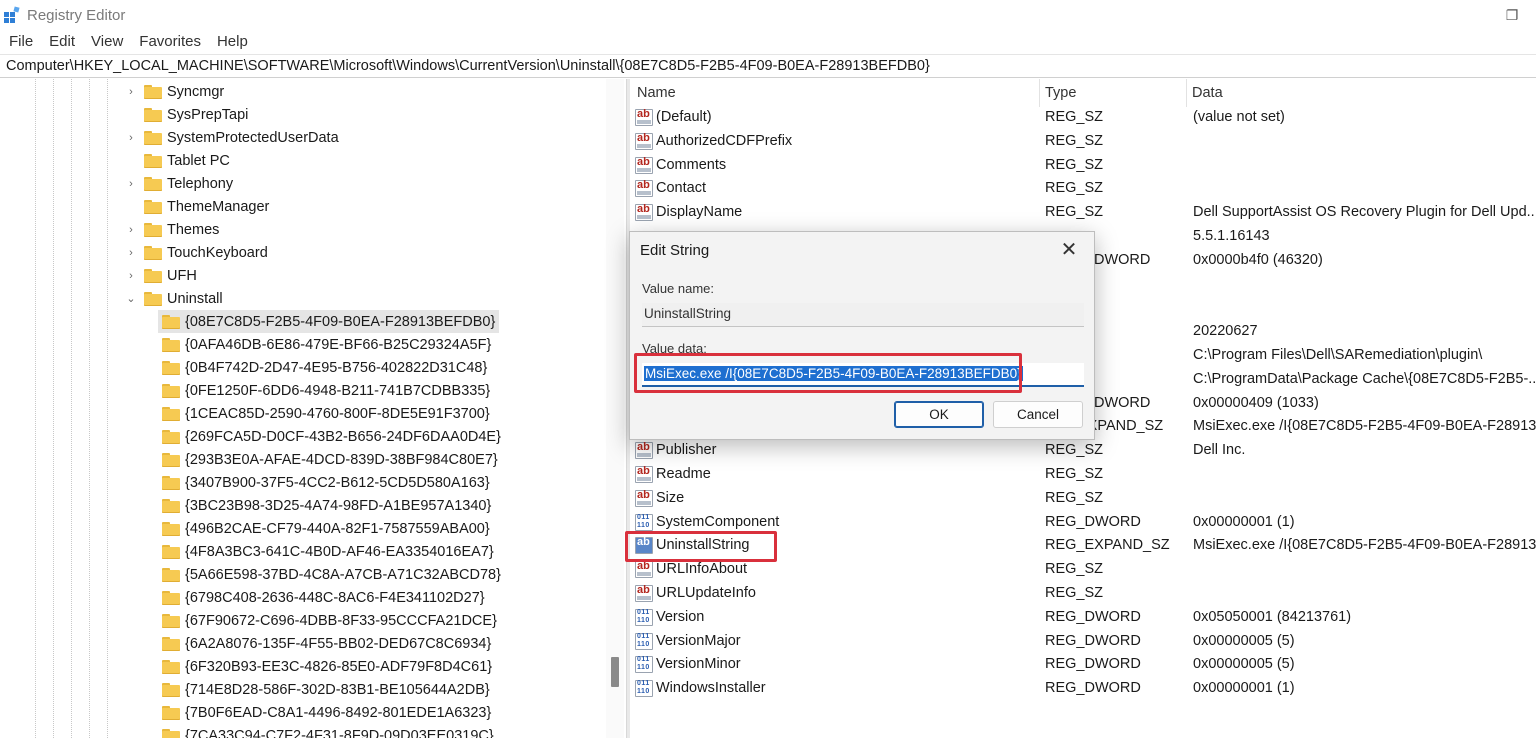 This screenshot has height=738, width=1536. Describe the element at coordinates (1244, 521) in the screenshot. I see `value-data: 0x00000001 (1)` at that location.